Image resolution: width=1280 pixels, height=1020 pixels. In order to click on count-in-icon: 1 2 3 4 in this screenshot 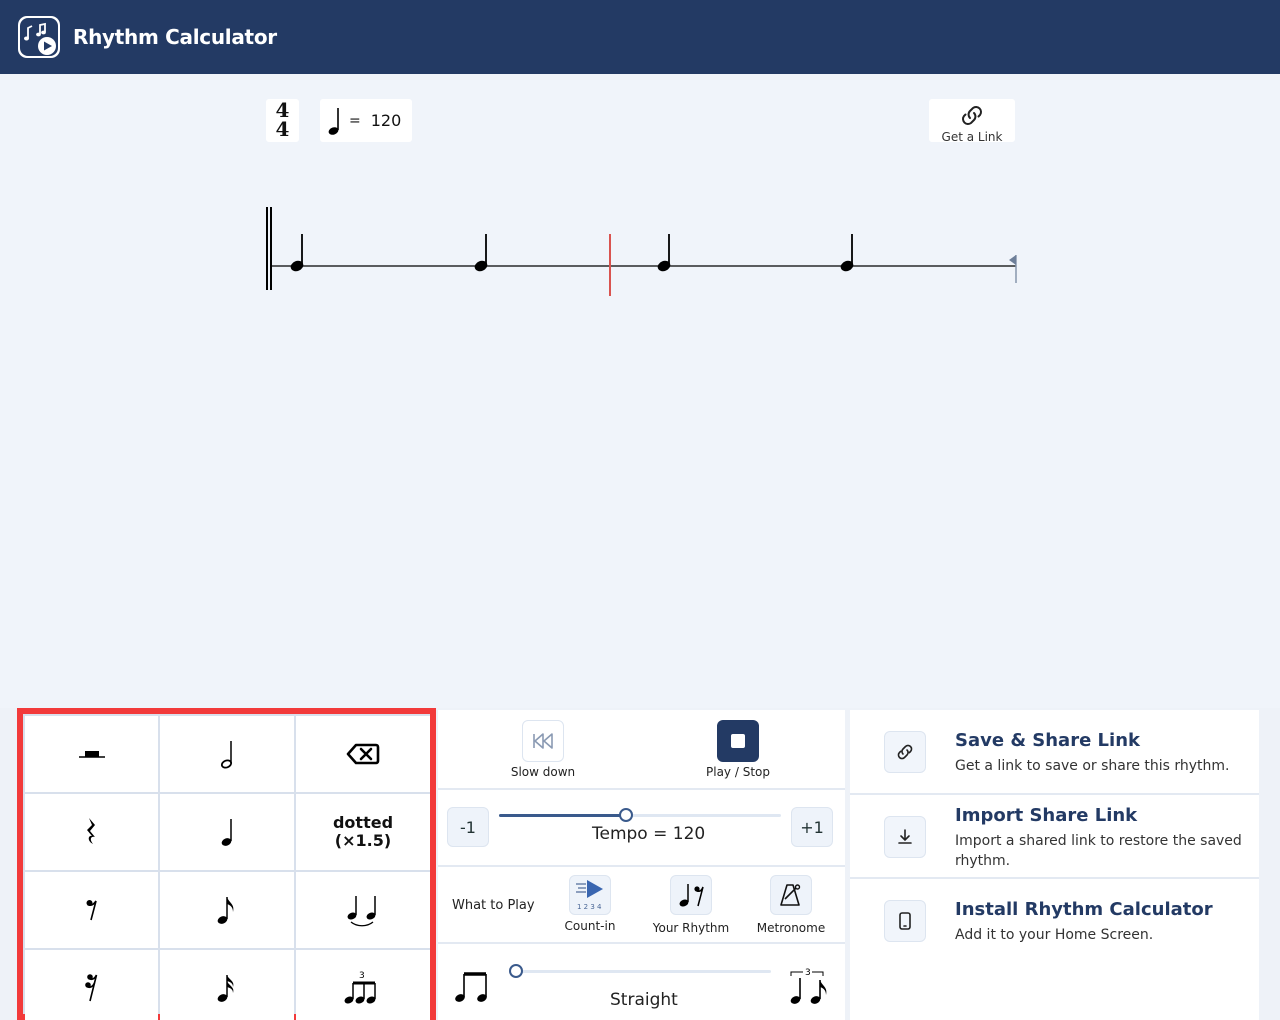, I will do `click(589, 895)`.